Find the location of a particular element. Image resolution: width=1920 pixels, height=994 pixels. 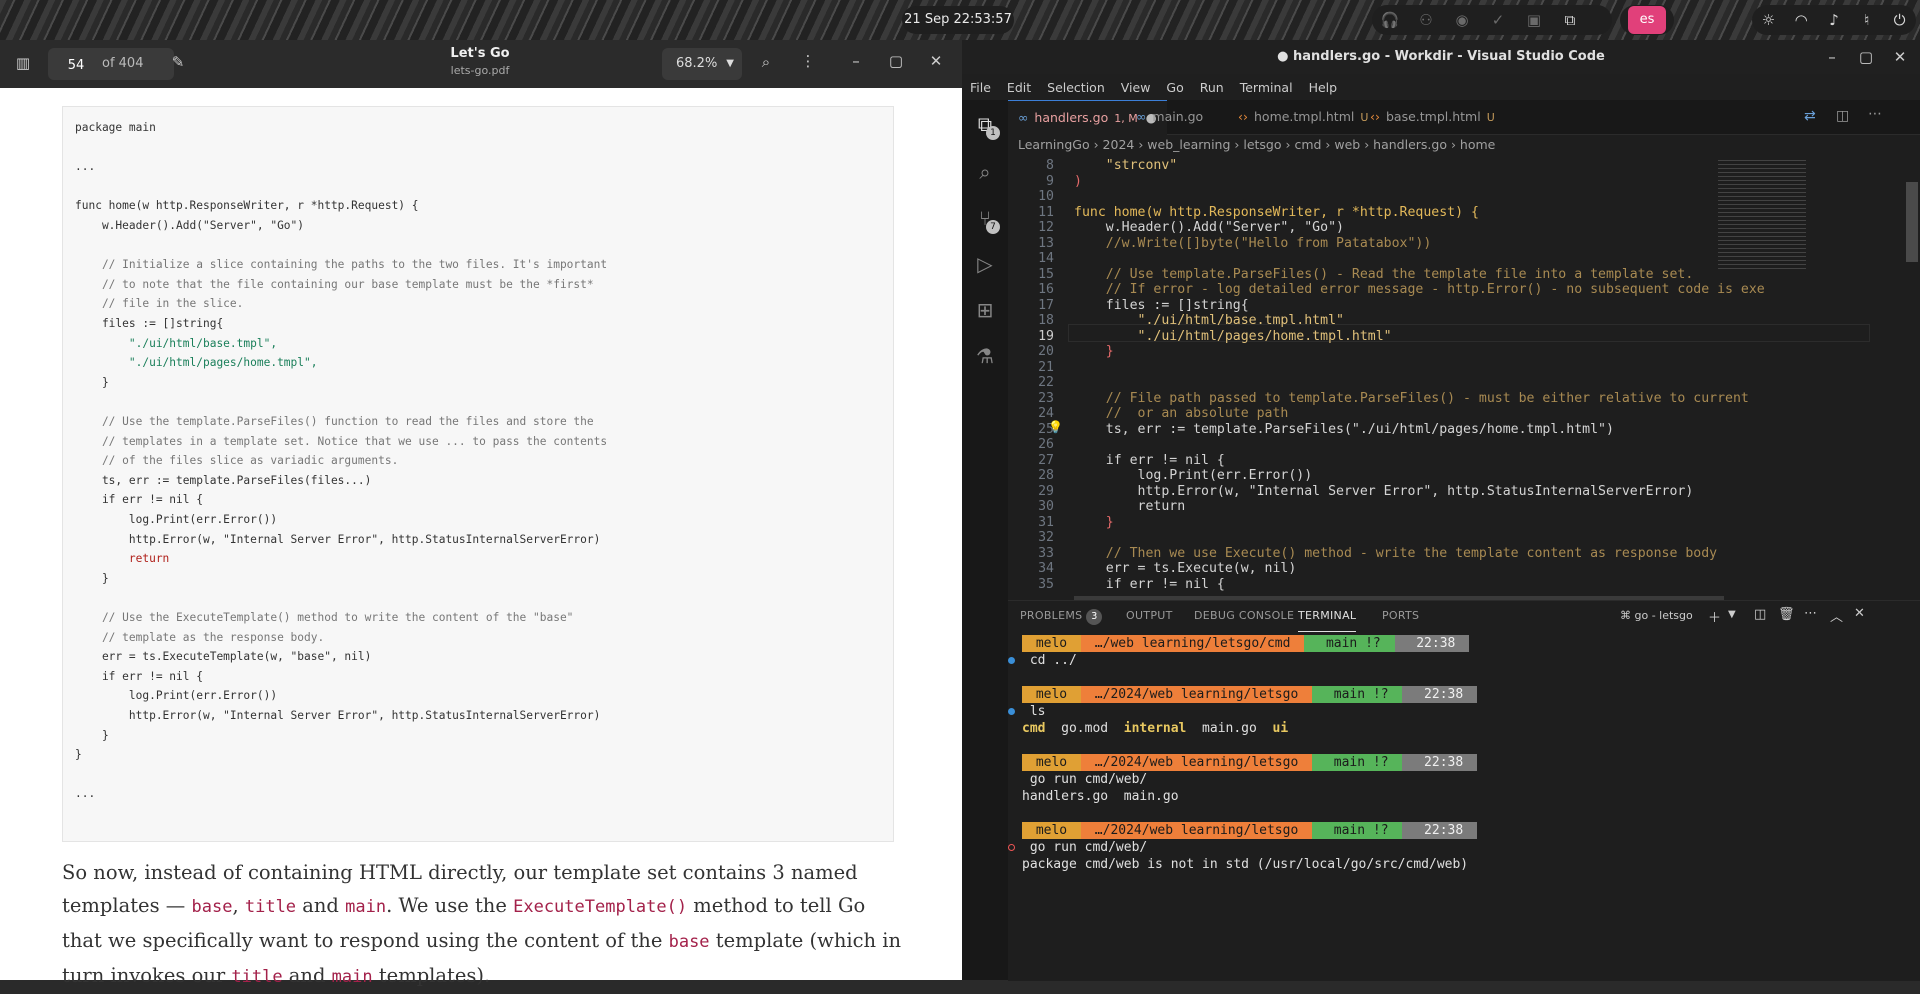

panel-tab-terminal: TERMINAL is located at coordinates (1327, 616).